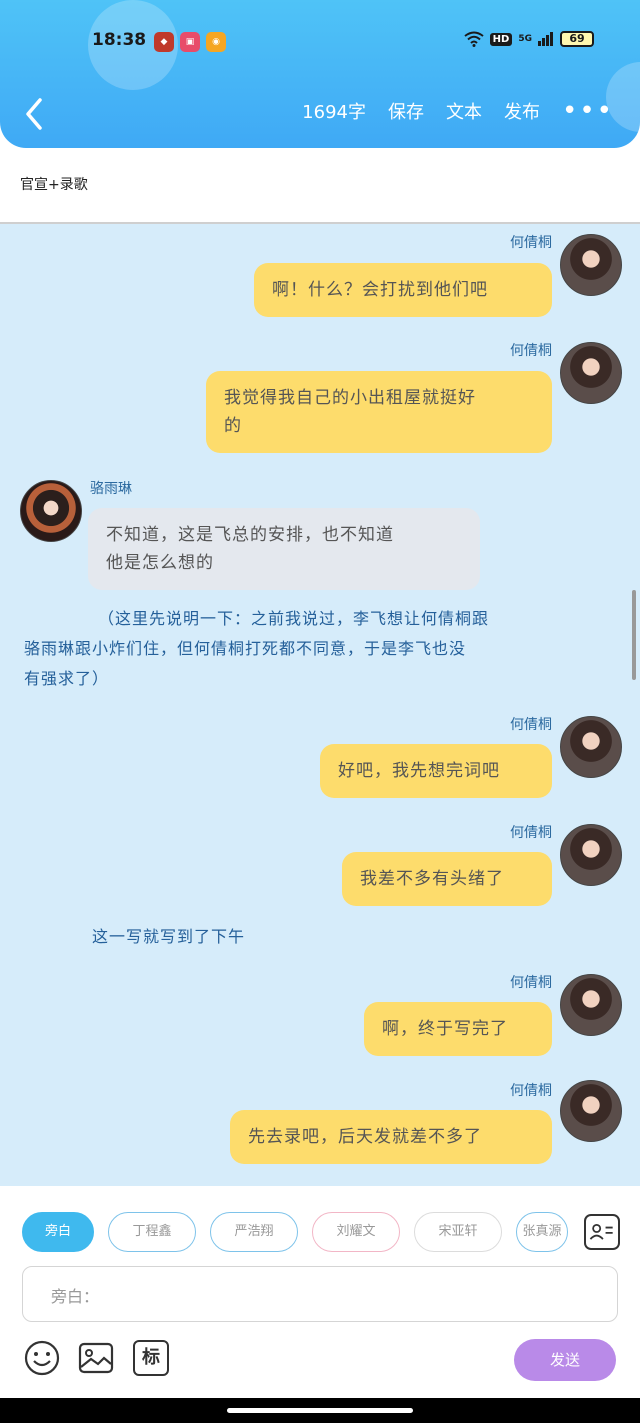  What do you see at coordinates (54, 184) in the screenshot?
I see `story-title: 官宣+录歌` at bounding box center [54, 184].